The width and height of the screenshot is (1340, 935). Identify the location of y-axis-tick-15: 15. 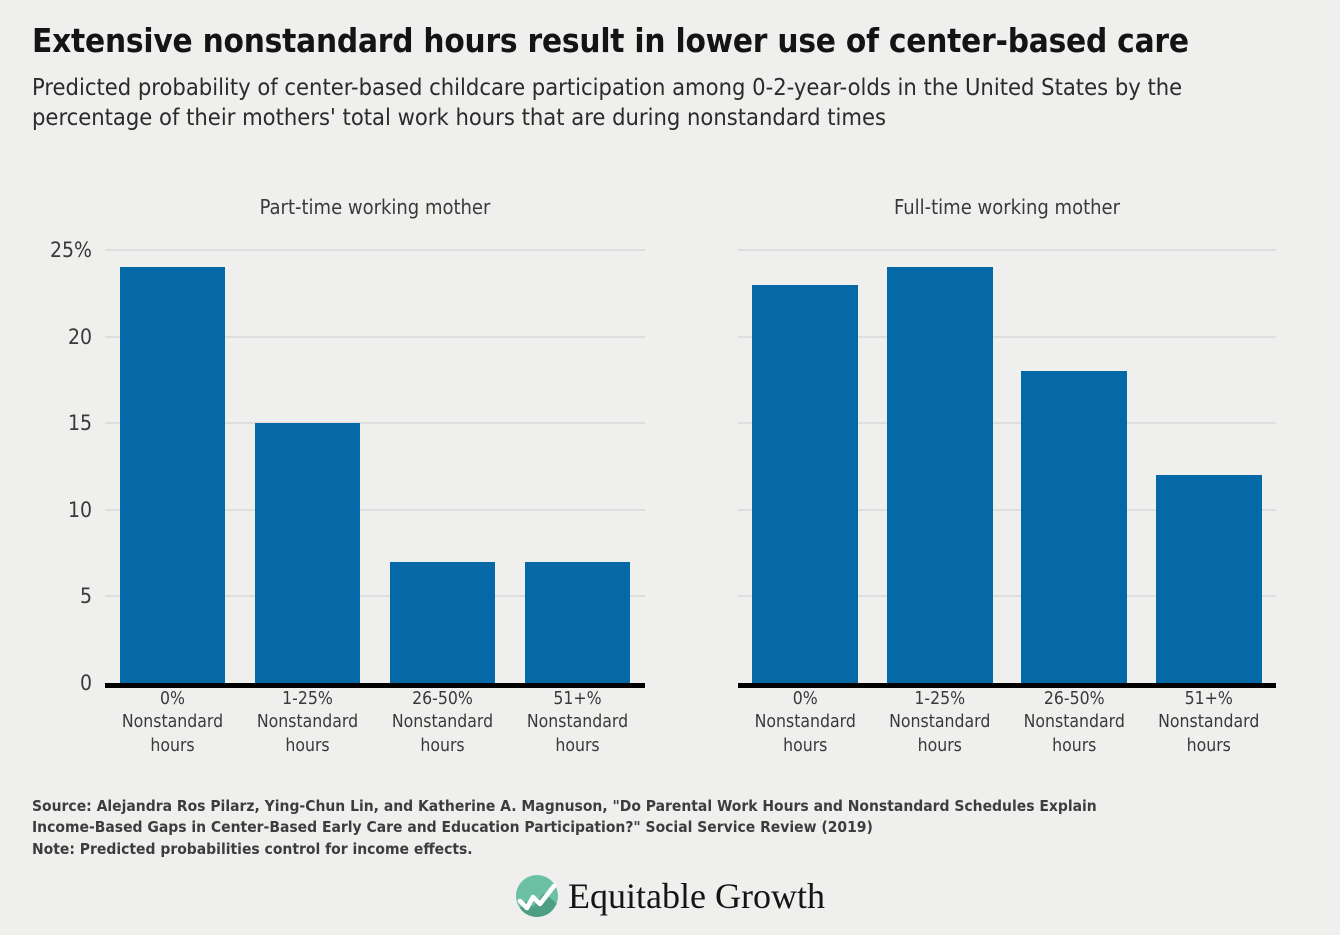
(79, 423).